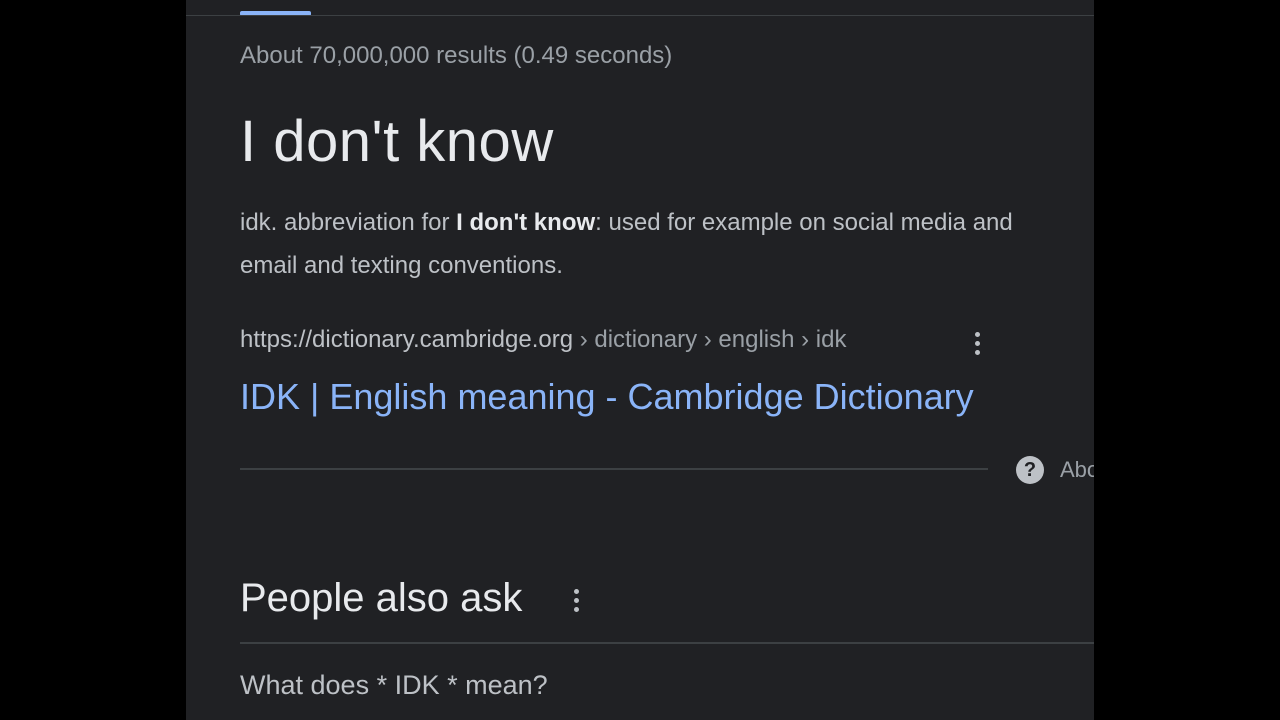 This screenshot has width=1280, height=720. Describe the element at coordinates (667, 643) in the screenshot. I see `people-also-ask-divider` at that location.